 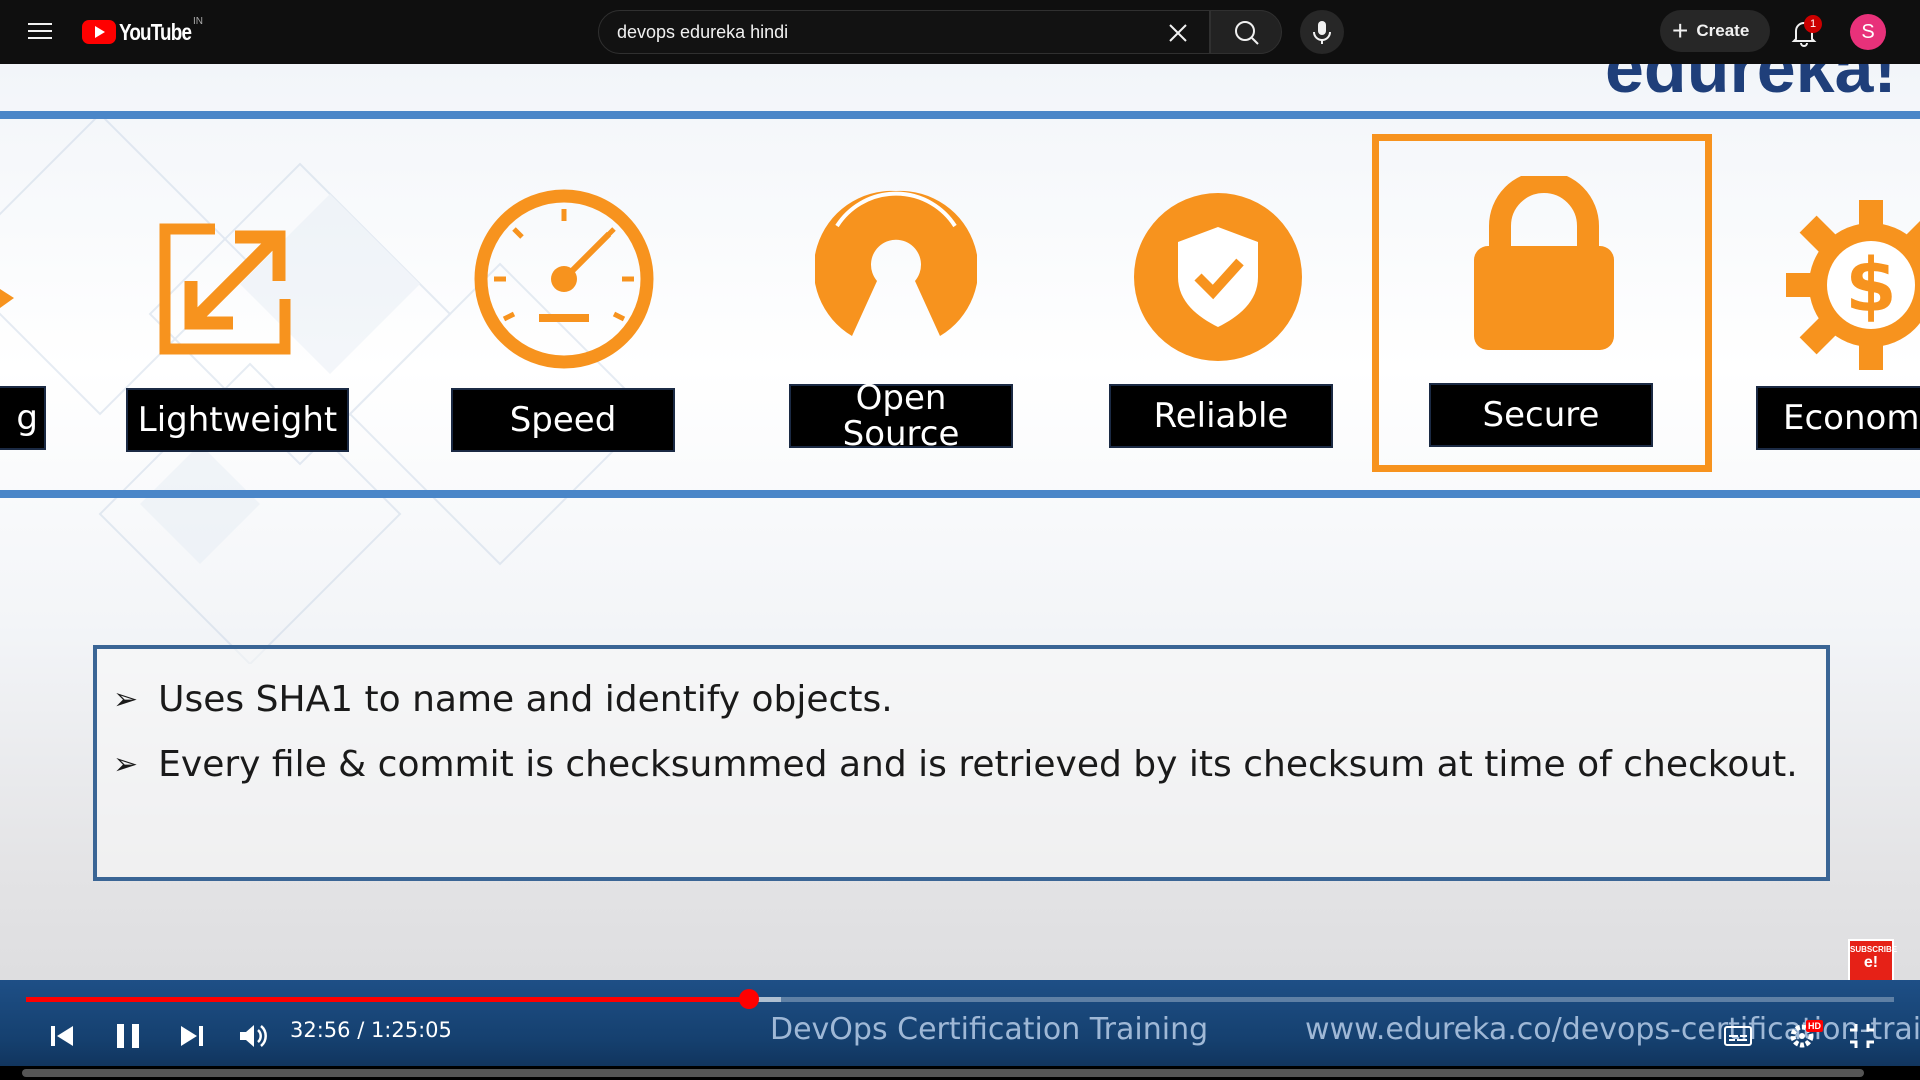 I want to click on create-button: + Create, so click(x=1715, y=31).